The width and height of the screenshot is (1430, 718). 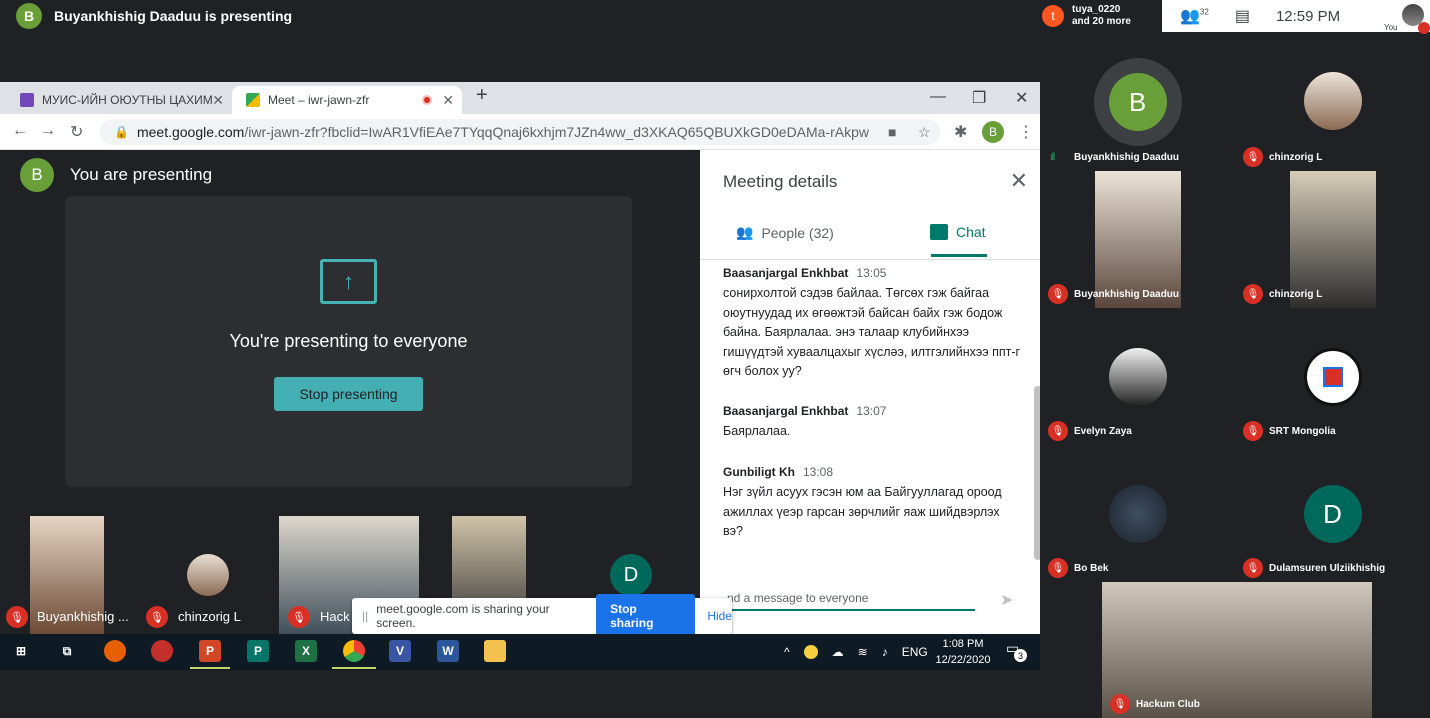 I want to click on back-icon: ←, so click(x=20, y=131).